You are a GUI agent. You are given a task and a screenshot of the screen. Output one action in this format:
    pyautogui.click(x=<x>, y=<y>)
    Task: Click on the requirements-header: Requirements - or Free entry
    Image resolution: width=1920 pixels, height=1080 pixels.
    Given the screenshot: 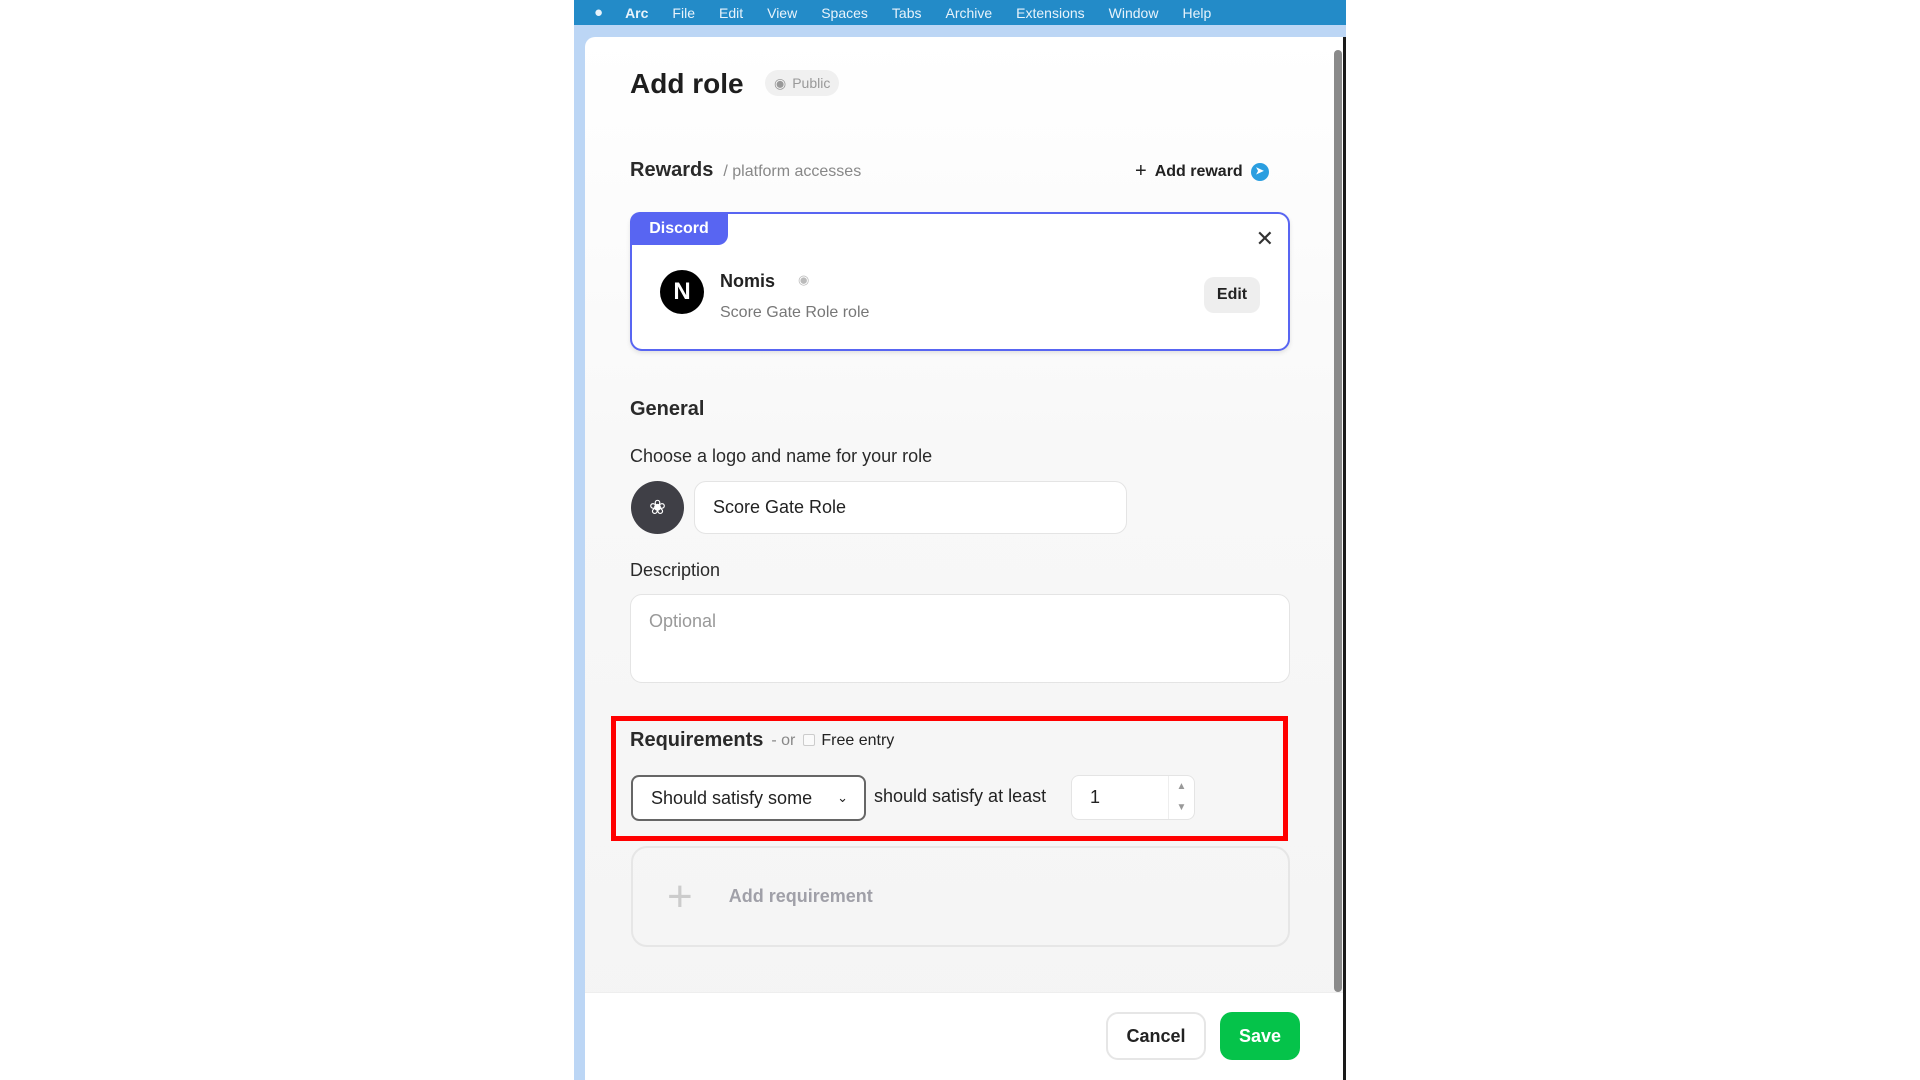 What is the action you would take?
    pyautogui.click(x=762, y=740)
    